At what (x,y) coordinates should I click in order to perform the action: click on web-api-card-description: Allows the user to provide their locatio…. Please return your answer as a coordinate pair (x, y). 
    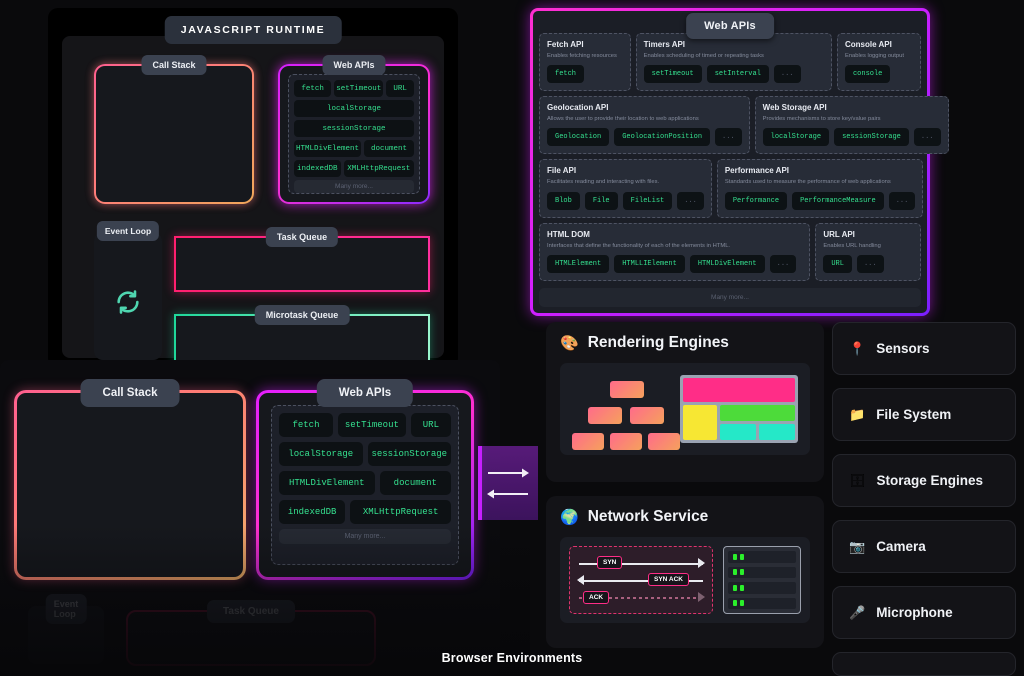
    Looking at the image, I should click on (623, 119).